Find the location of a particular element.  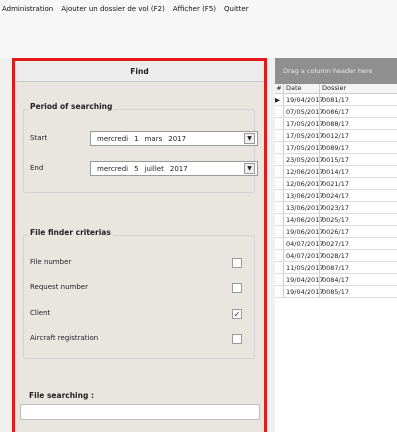

date-cell: 11/05/2017 is located at coordinates (305, 267).